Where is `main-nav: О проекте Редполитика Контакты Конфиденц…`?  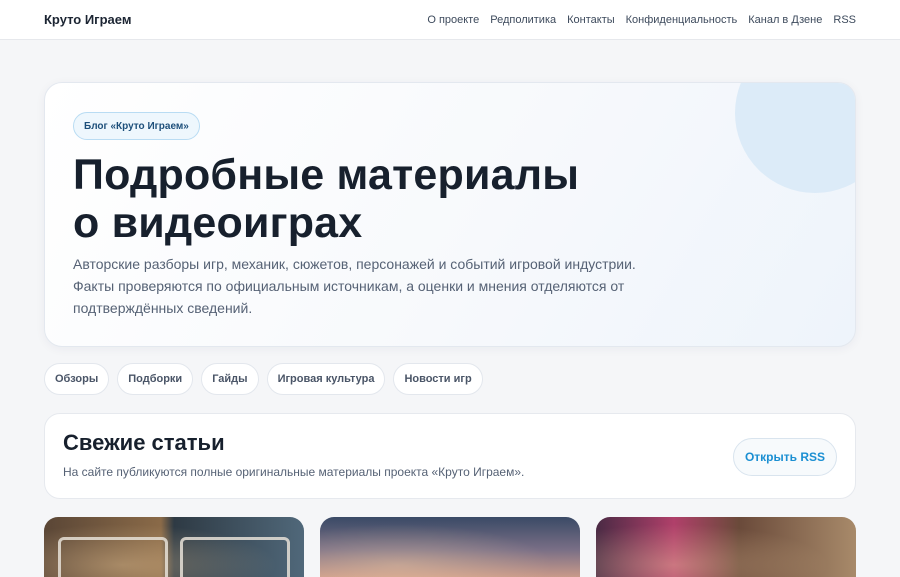 main-nav: О проекте Редполитика Контакты Конфиденц… is located at coordinates (641, 20).